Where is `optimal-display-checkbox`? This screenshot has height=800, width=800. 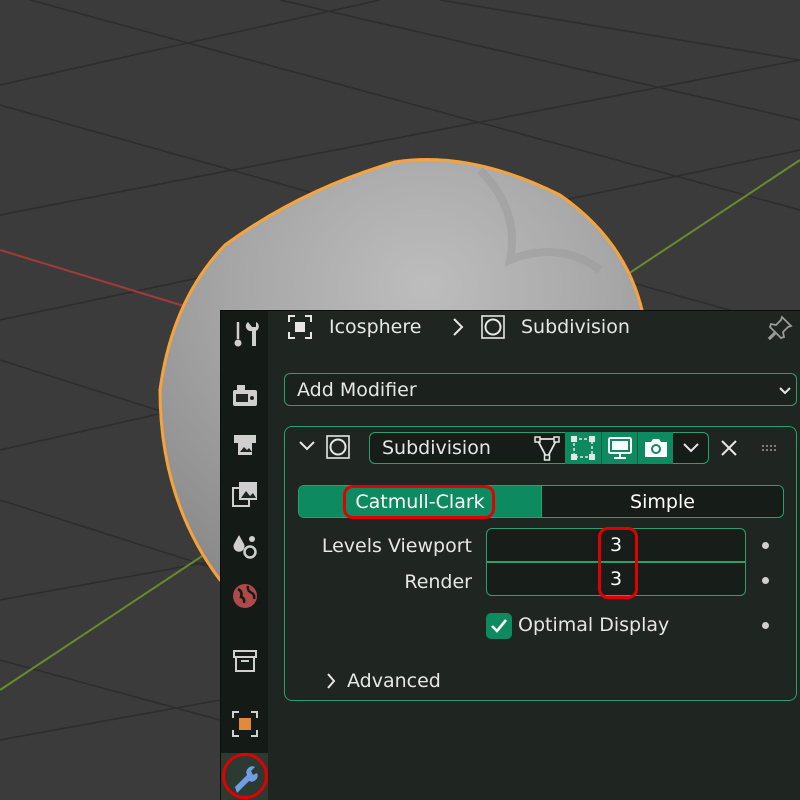 optimal-display-checkbox is located at coordinates (499, 626).